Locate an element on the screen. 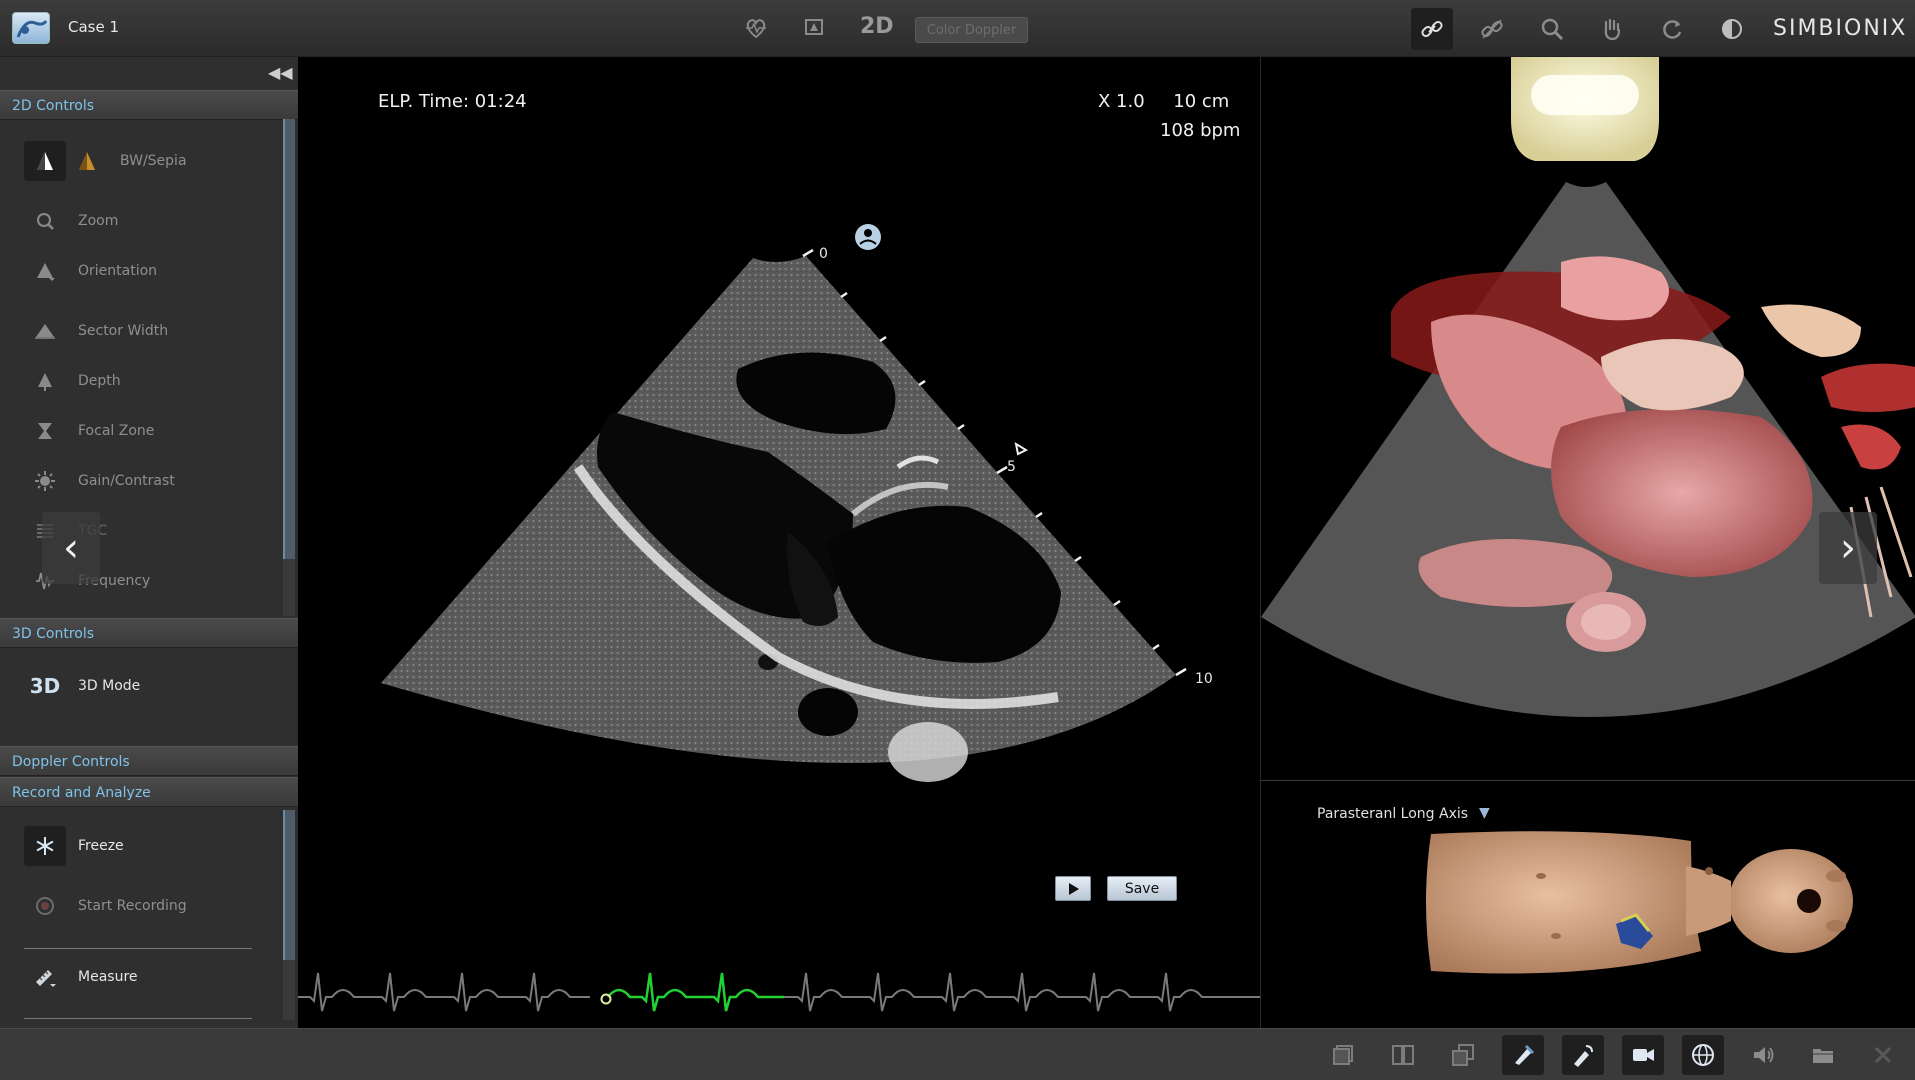 The image size is (1915, 1080). control-gain-contrast: Gain/Contrast is located at coordinates (99, 481).